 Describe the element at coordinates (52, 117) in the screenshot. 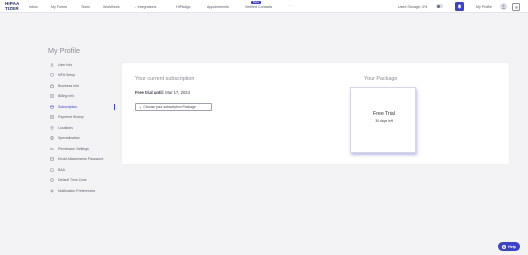

I see `history-icon` at that location.